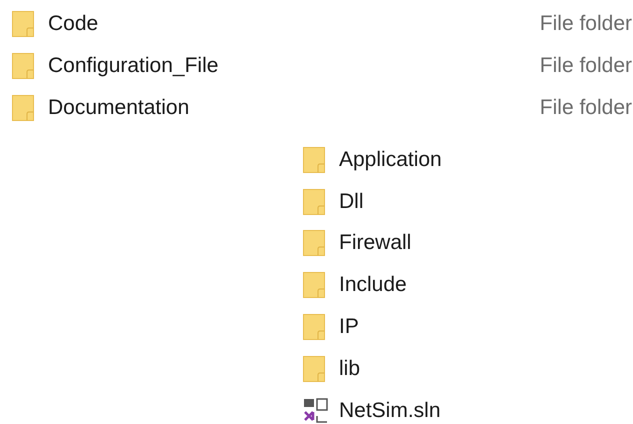 This screenshot has height=424, width=633. I want to click on solution-file-icon, so click(316, 411).